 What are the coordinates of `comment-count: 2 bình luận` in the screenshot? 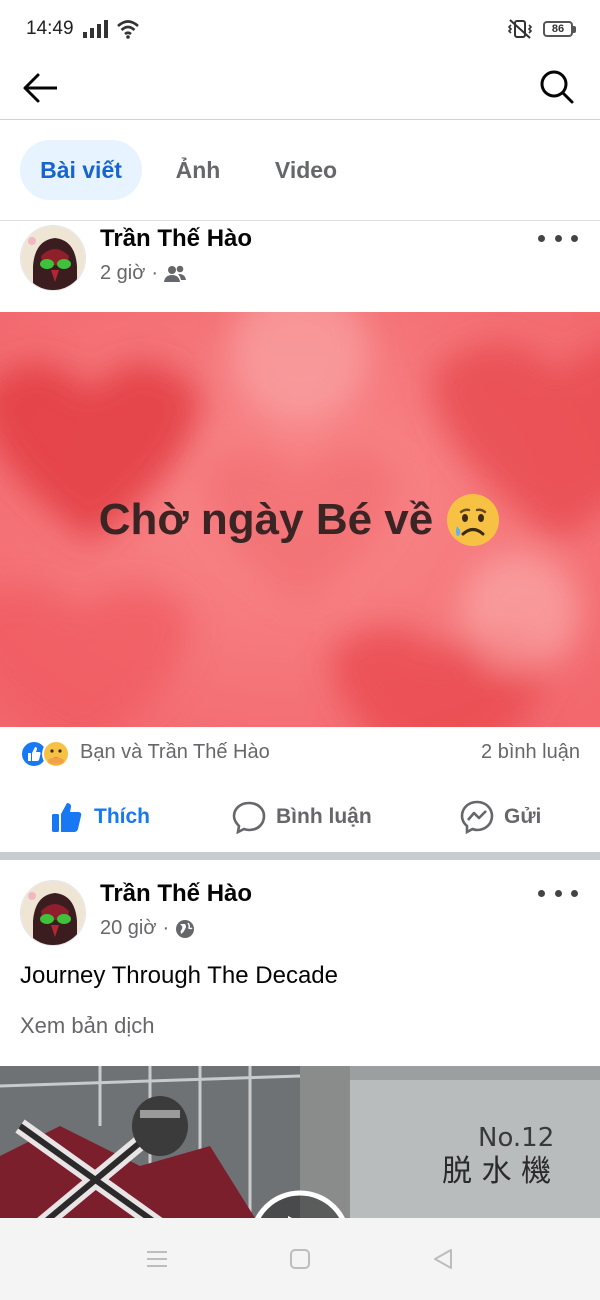 It's located at (530, 752).